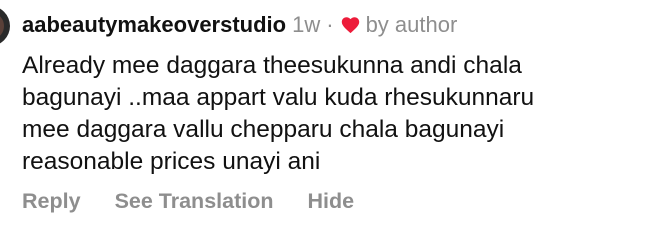 This screenshot has height=240, width=647. I want to click on comment-header: aabeautymakeoverstudio 1w · by author, so click(329, 25).